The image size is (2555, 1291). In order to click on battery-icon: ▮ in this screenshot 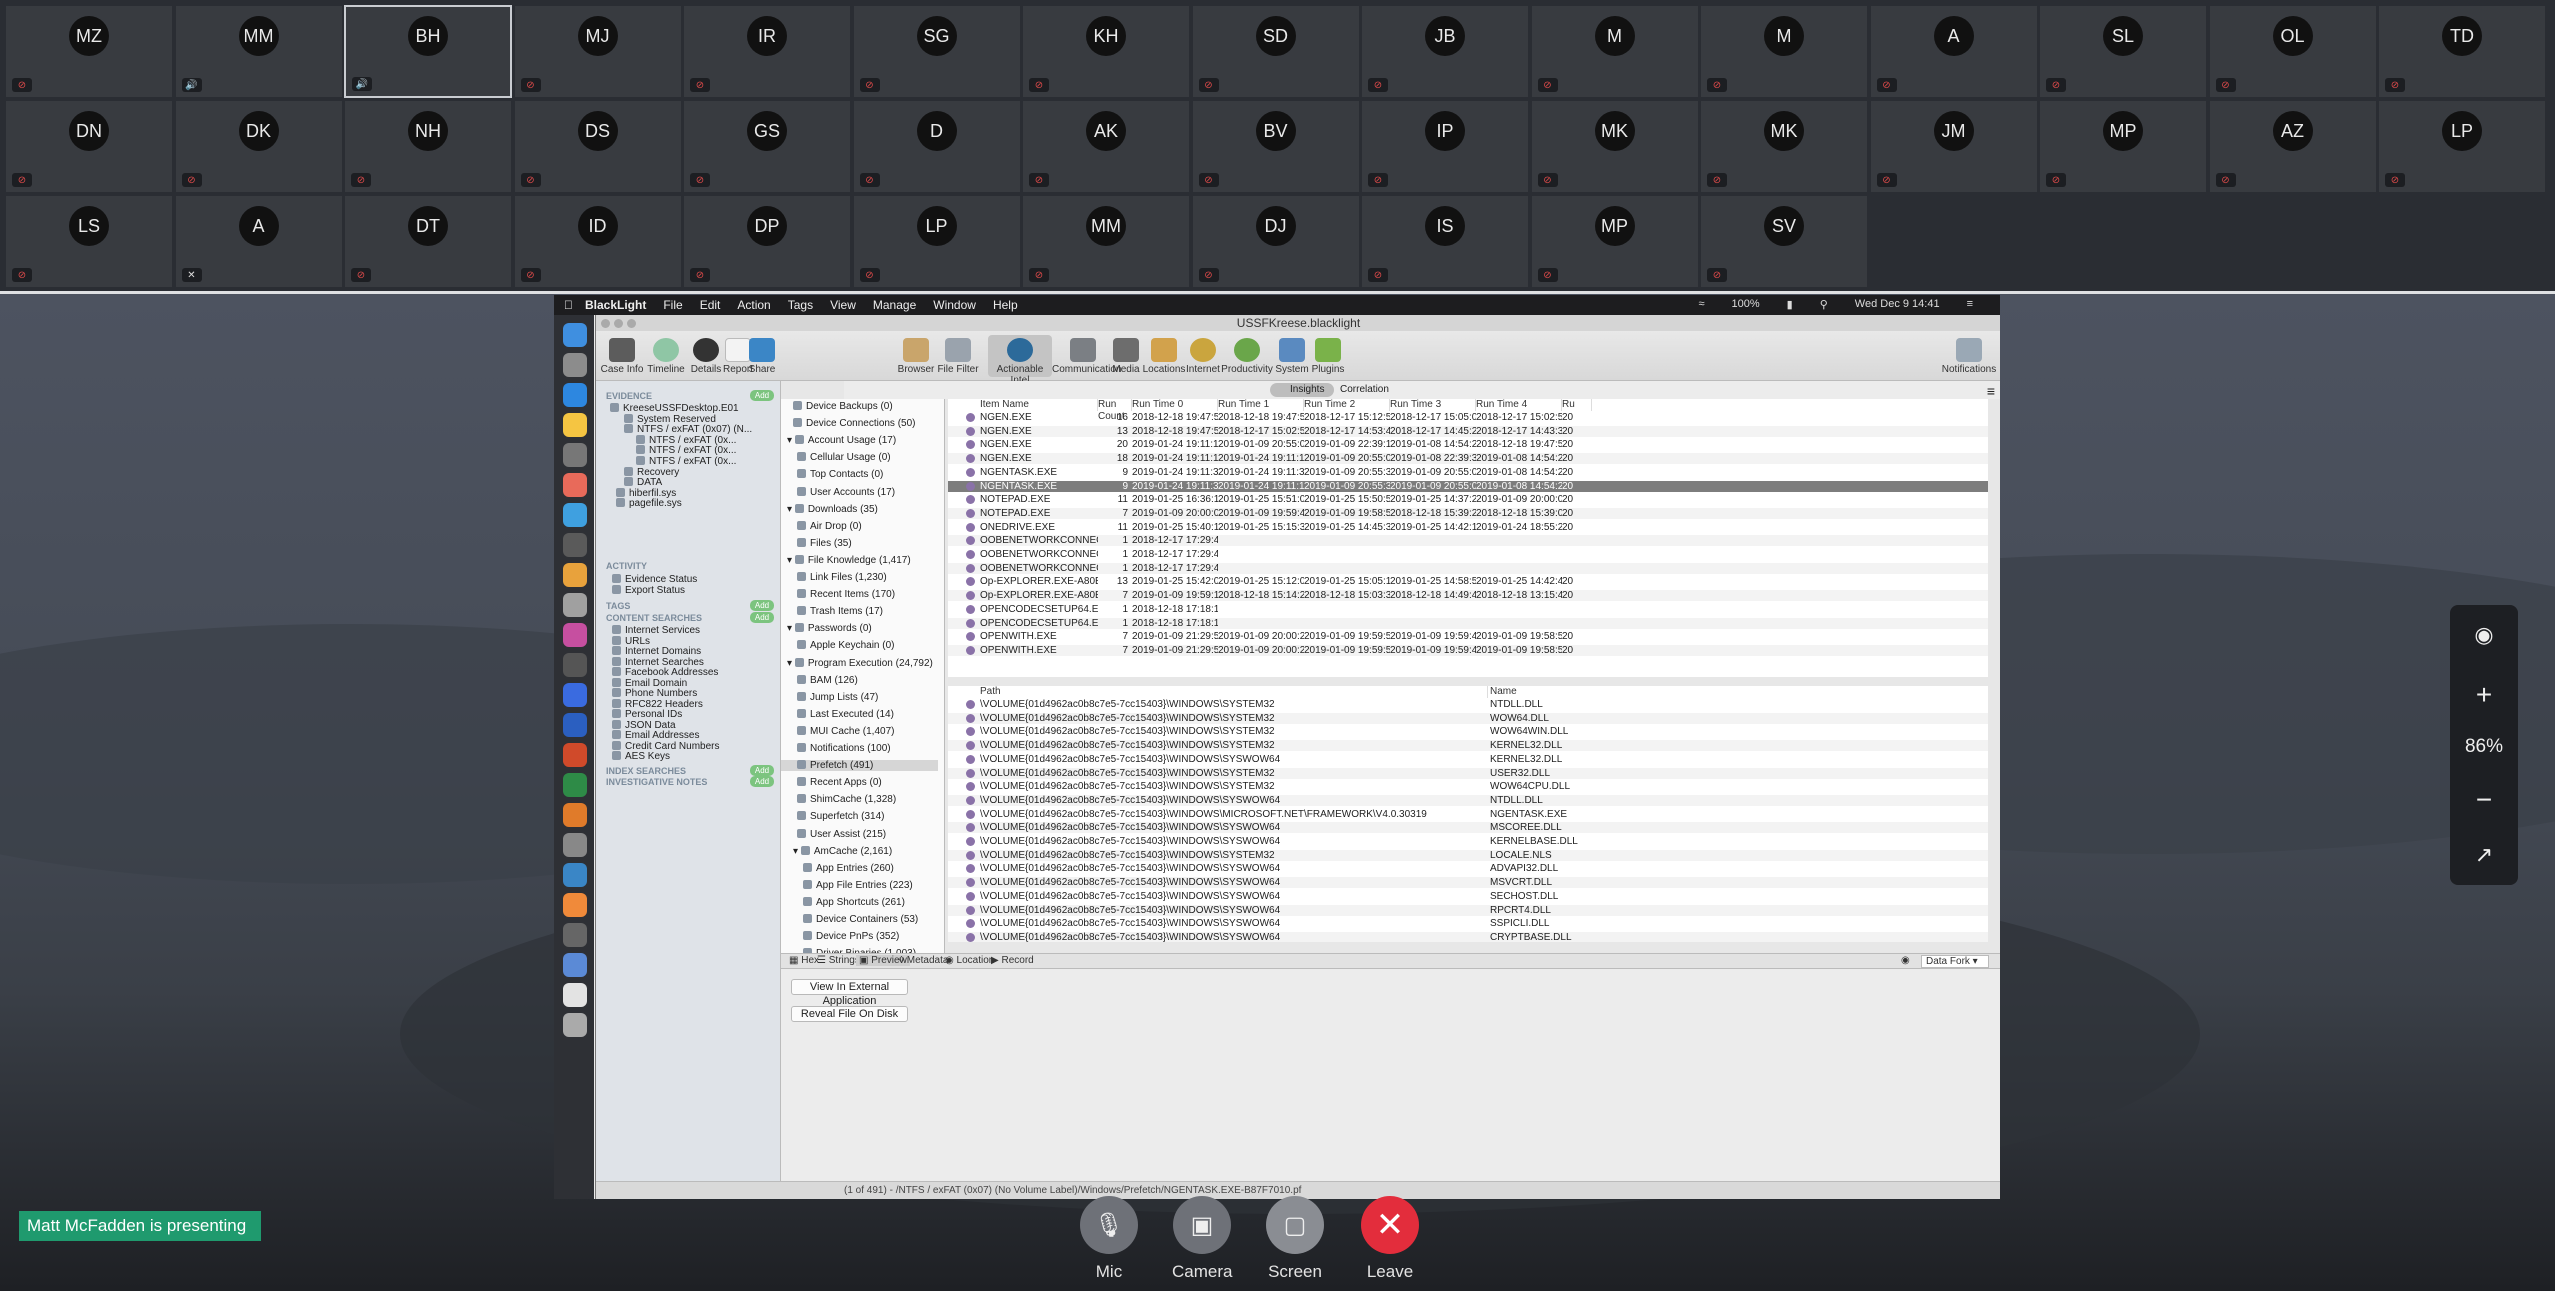, I will do `click(1790, 304)`.